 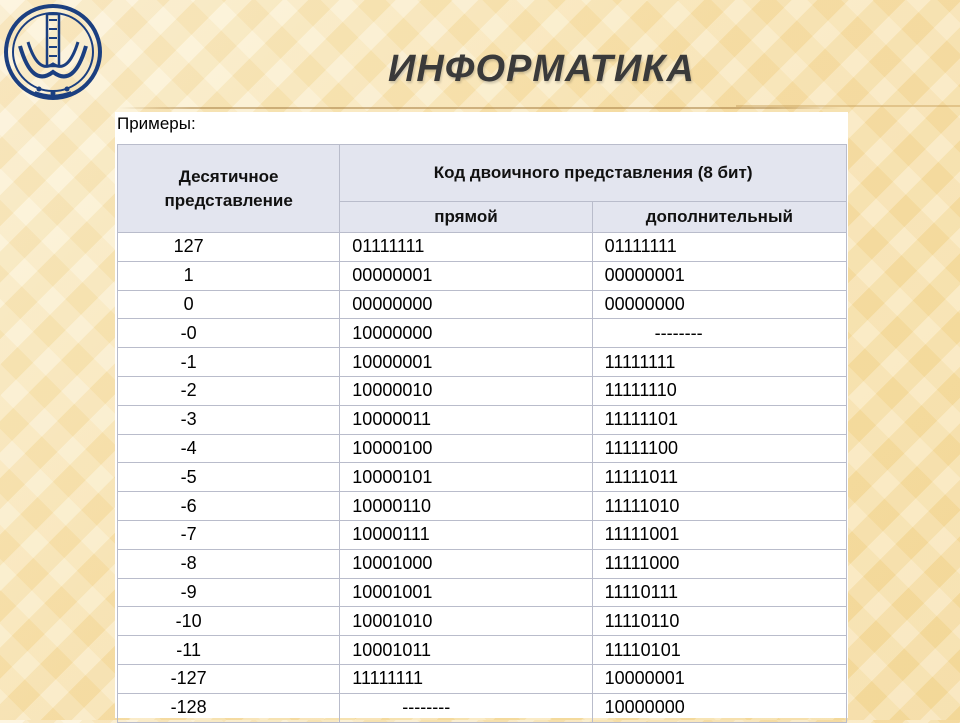 I want to click on header-direct: прямой, so click(x=466, y=217).